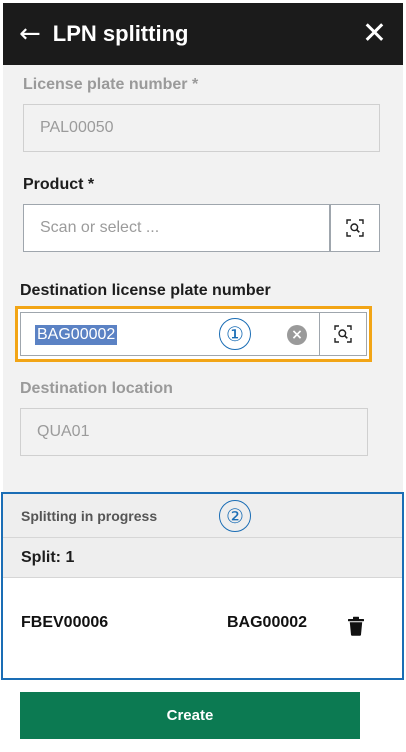 Image resolution: width=406 pixels, height=752 pixels. What do you see at coordinates (194, 432) in the screenshot?
I see `destination-location-field: QUA01` at bounding box center [194, 432].